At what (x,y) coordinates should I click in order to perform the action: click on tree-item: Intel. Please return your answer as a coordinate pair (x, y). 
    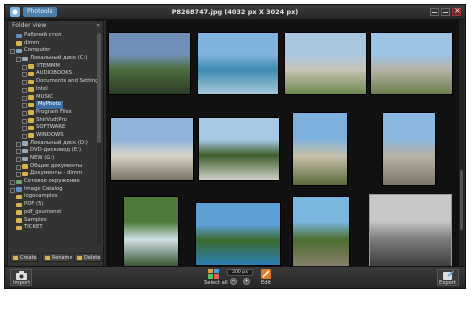
    Looking at the image, I should click on (54, 90).